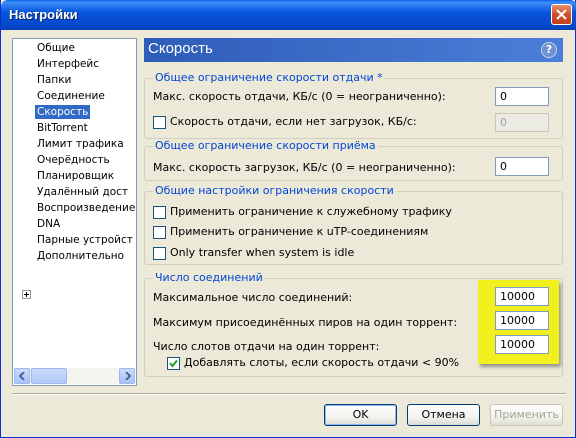  Describe the element at coordinates (522, 166) in the screenshot. I see `max-download-input: 0` at that location.